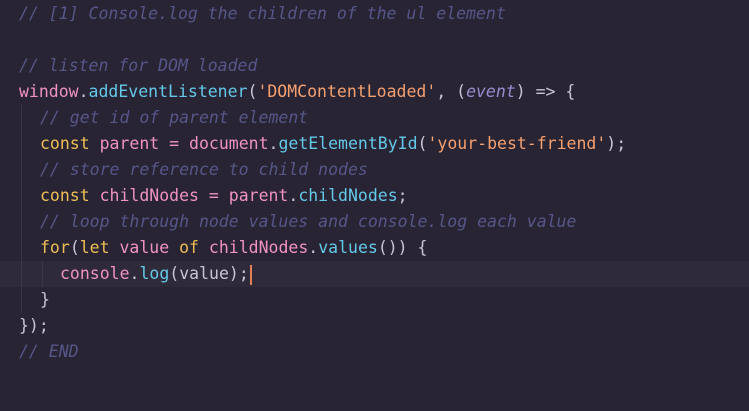  I want to click on comment: // listen for DOM loaded, so click(138, 65).